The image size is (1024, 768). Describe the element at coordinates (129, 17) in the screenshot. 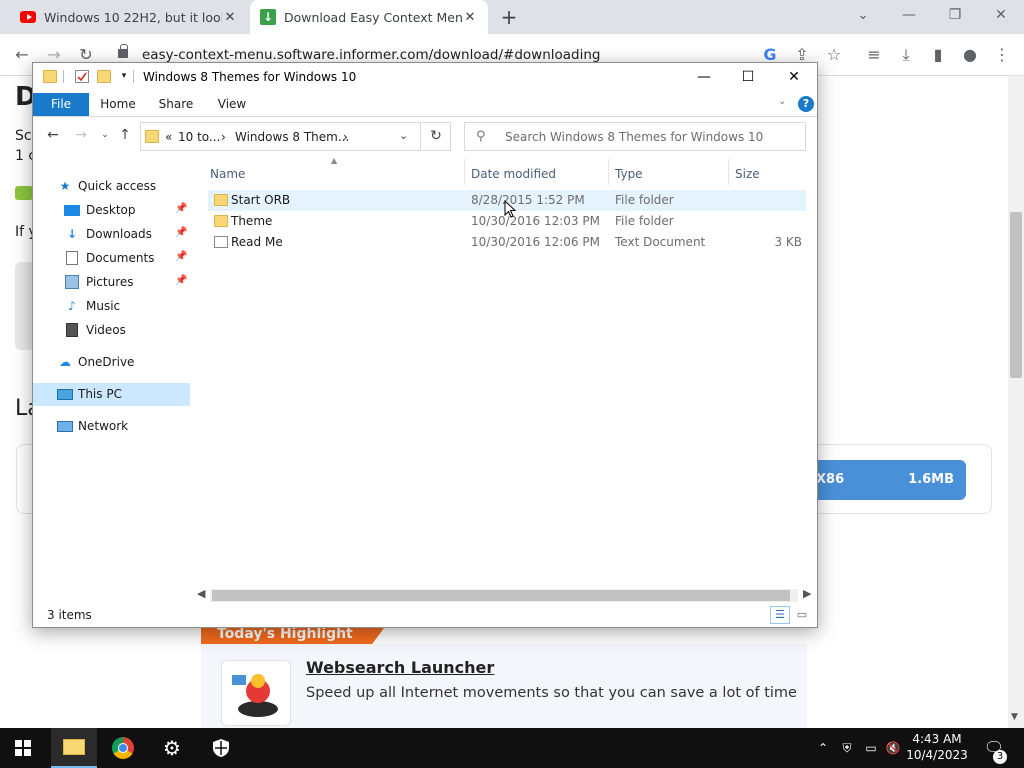

I see `browser-tab-youtube: Windows 10 22H2, but it looks li ✕` at that location.